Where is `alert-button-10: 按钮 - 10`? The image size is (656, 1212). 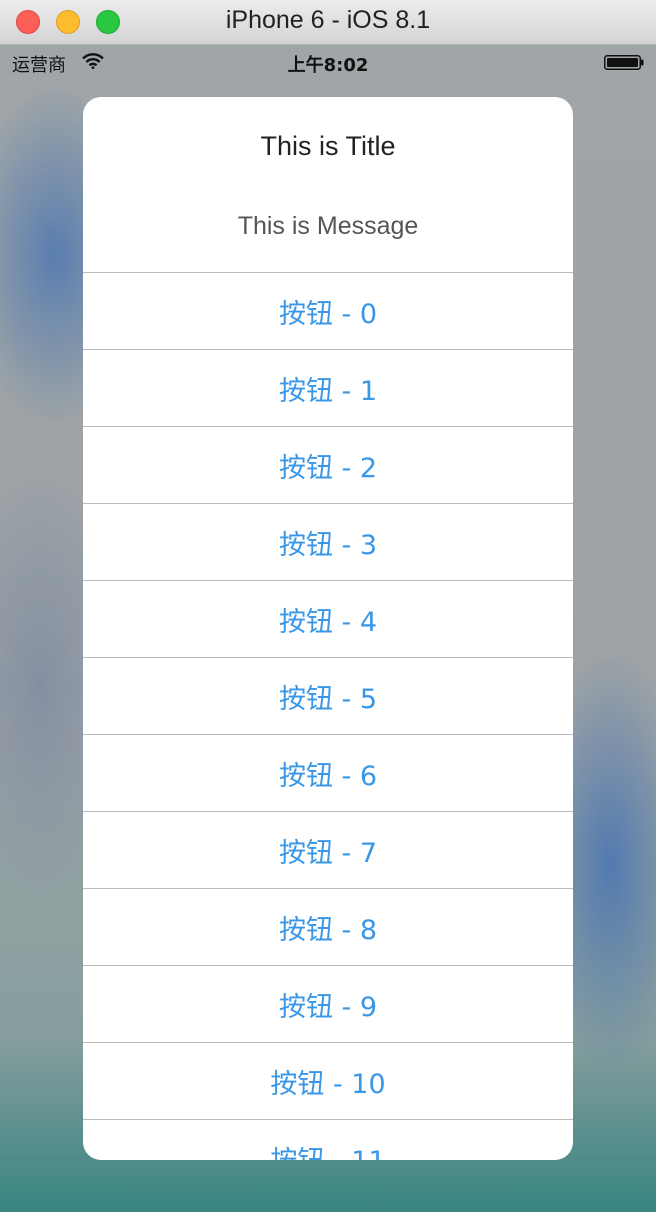 alert-button-10: 按钮 - 10 is located at coordinates (328, 1081).